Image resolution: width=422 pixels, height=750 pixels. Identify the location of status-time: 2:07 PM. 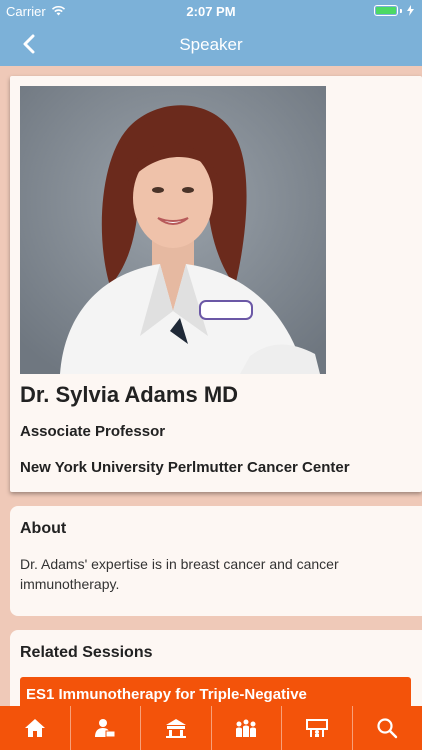
(211, 11).